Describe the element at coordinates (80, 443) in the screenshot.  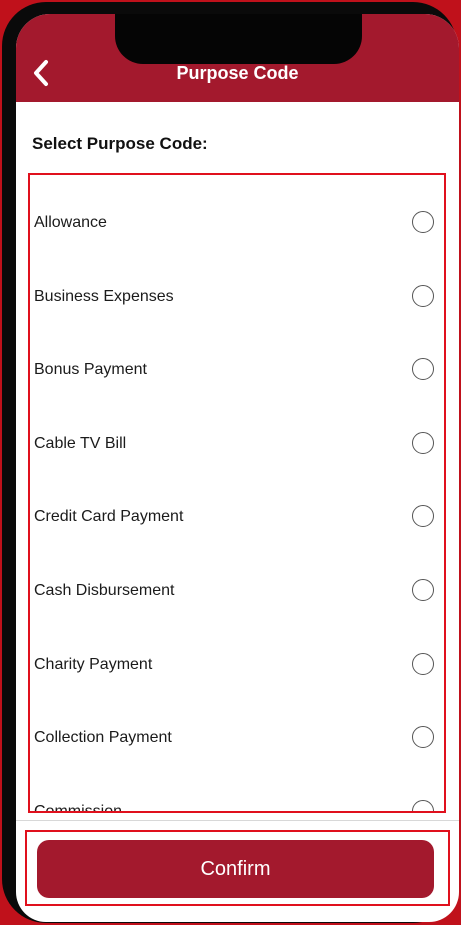
I see `list-item-label: Cable TV Bill` at that location.